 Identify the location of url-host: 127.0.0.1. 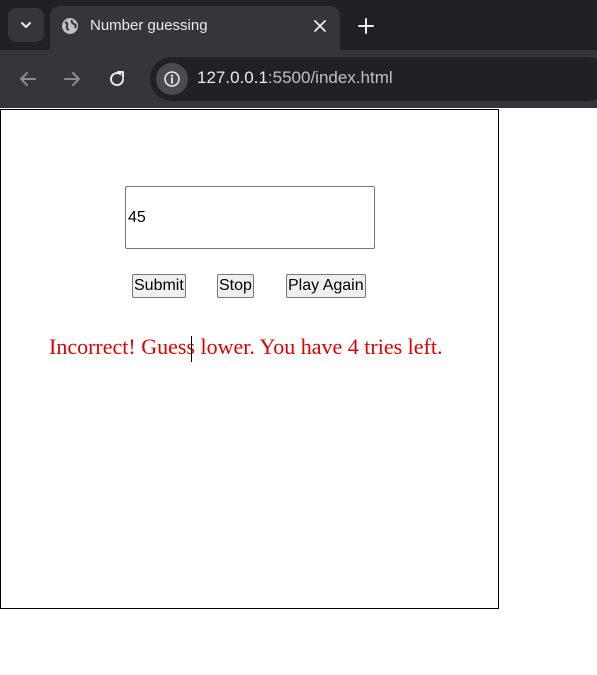
(232, 77).